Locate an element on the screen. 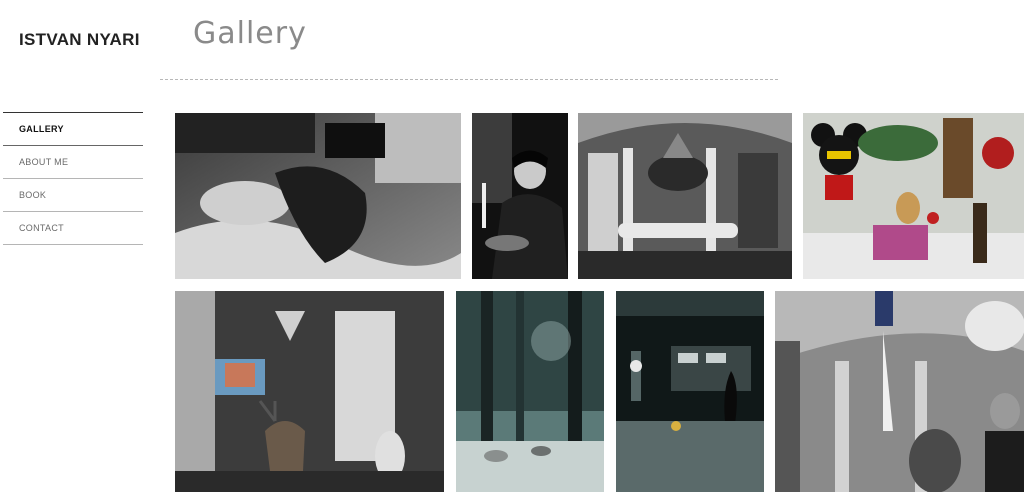 The image size is (1024, 492). photo-palace-hall is located at coordinates (685, 196).